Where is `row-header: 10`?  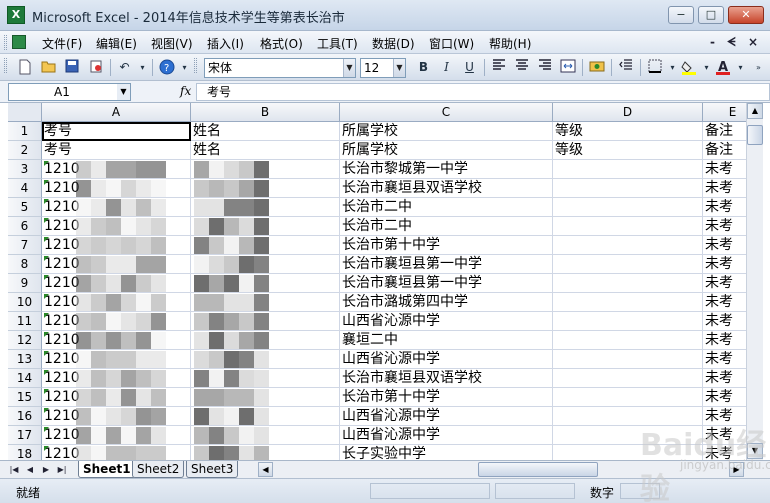 row-header: 10 is located at coordinates (25, 302).